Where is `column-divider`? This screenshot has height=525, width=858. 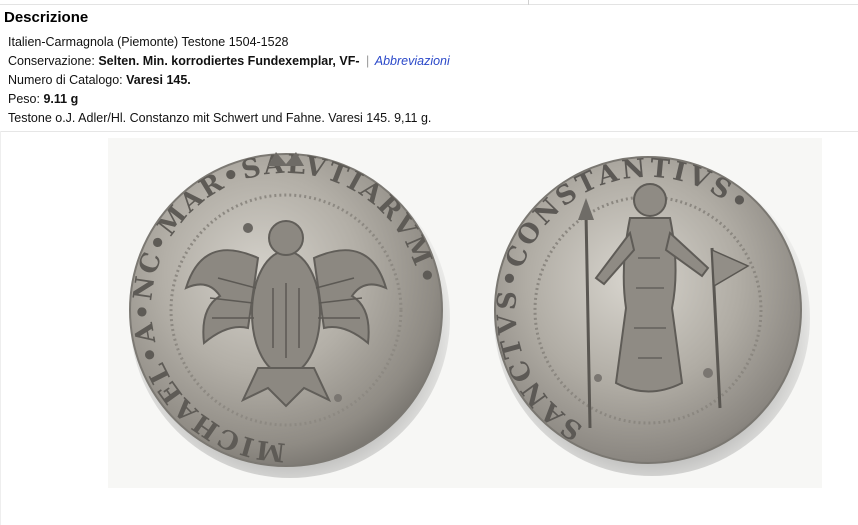 column-divider is located at coordinates (528, 2).